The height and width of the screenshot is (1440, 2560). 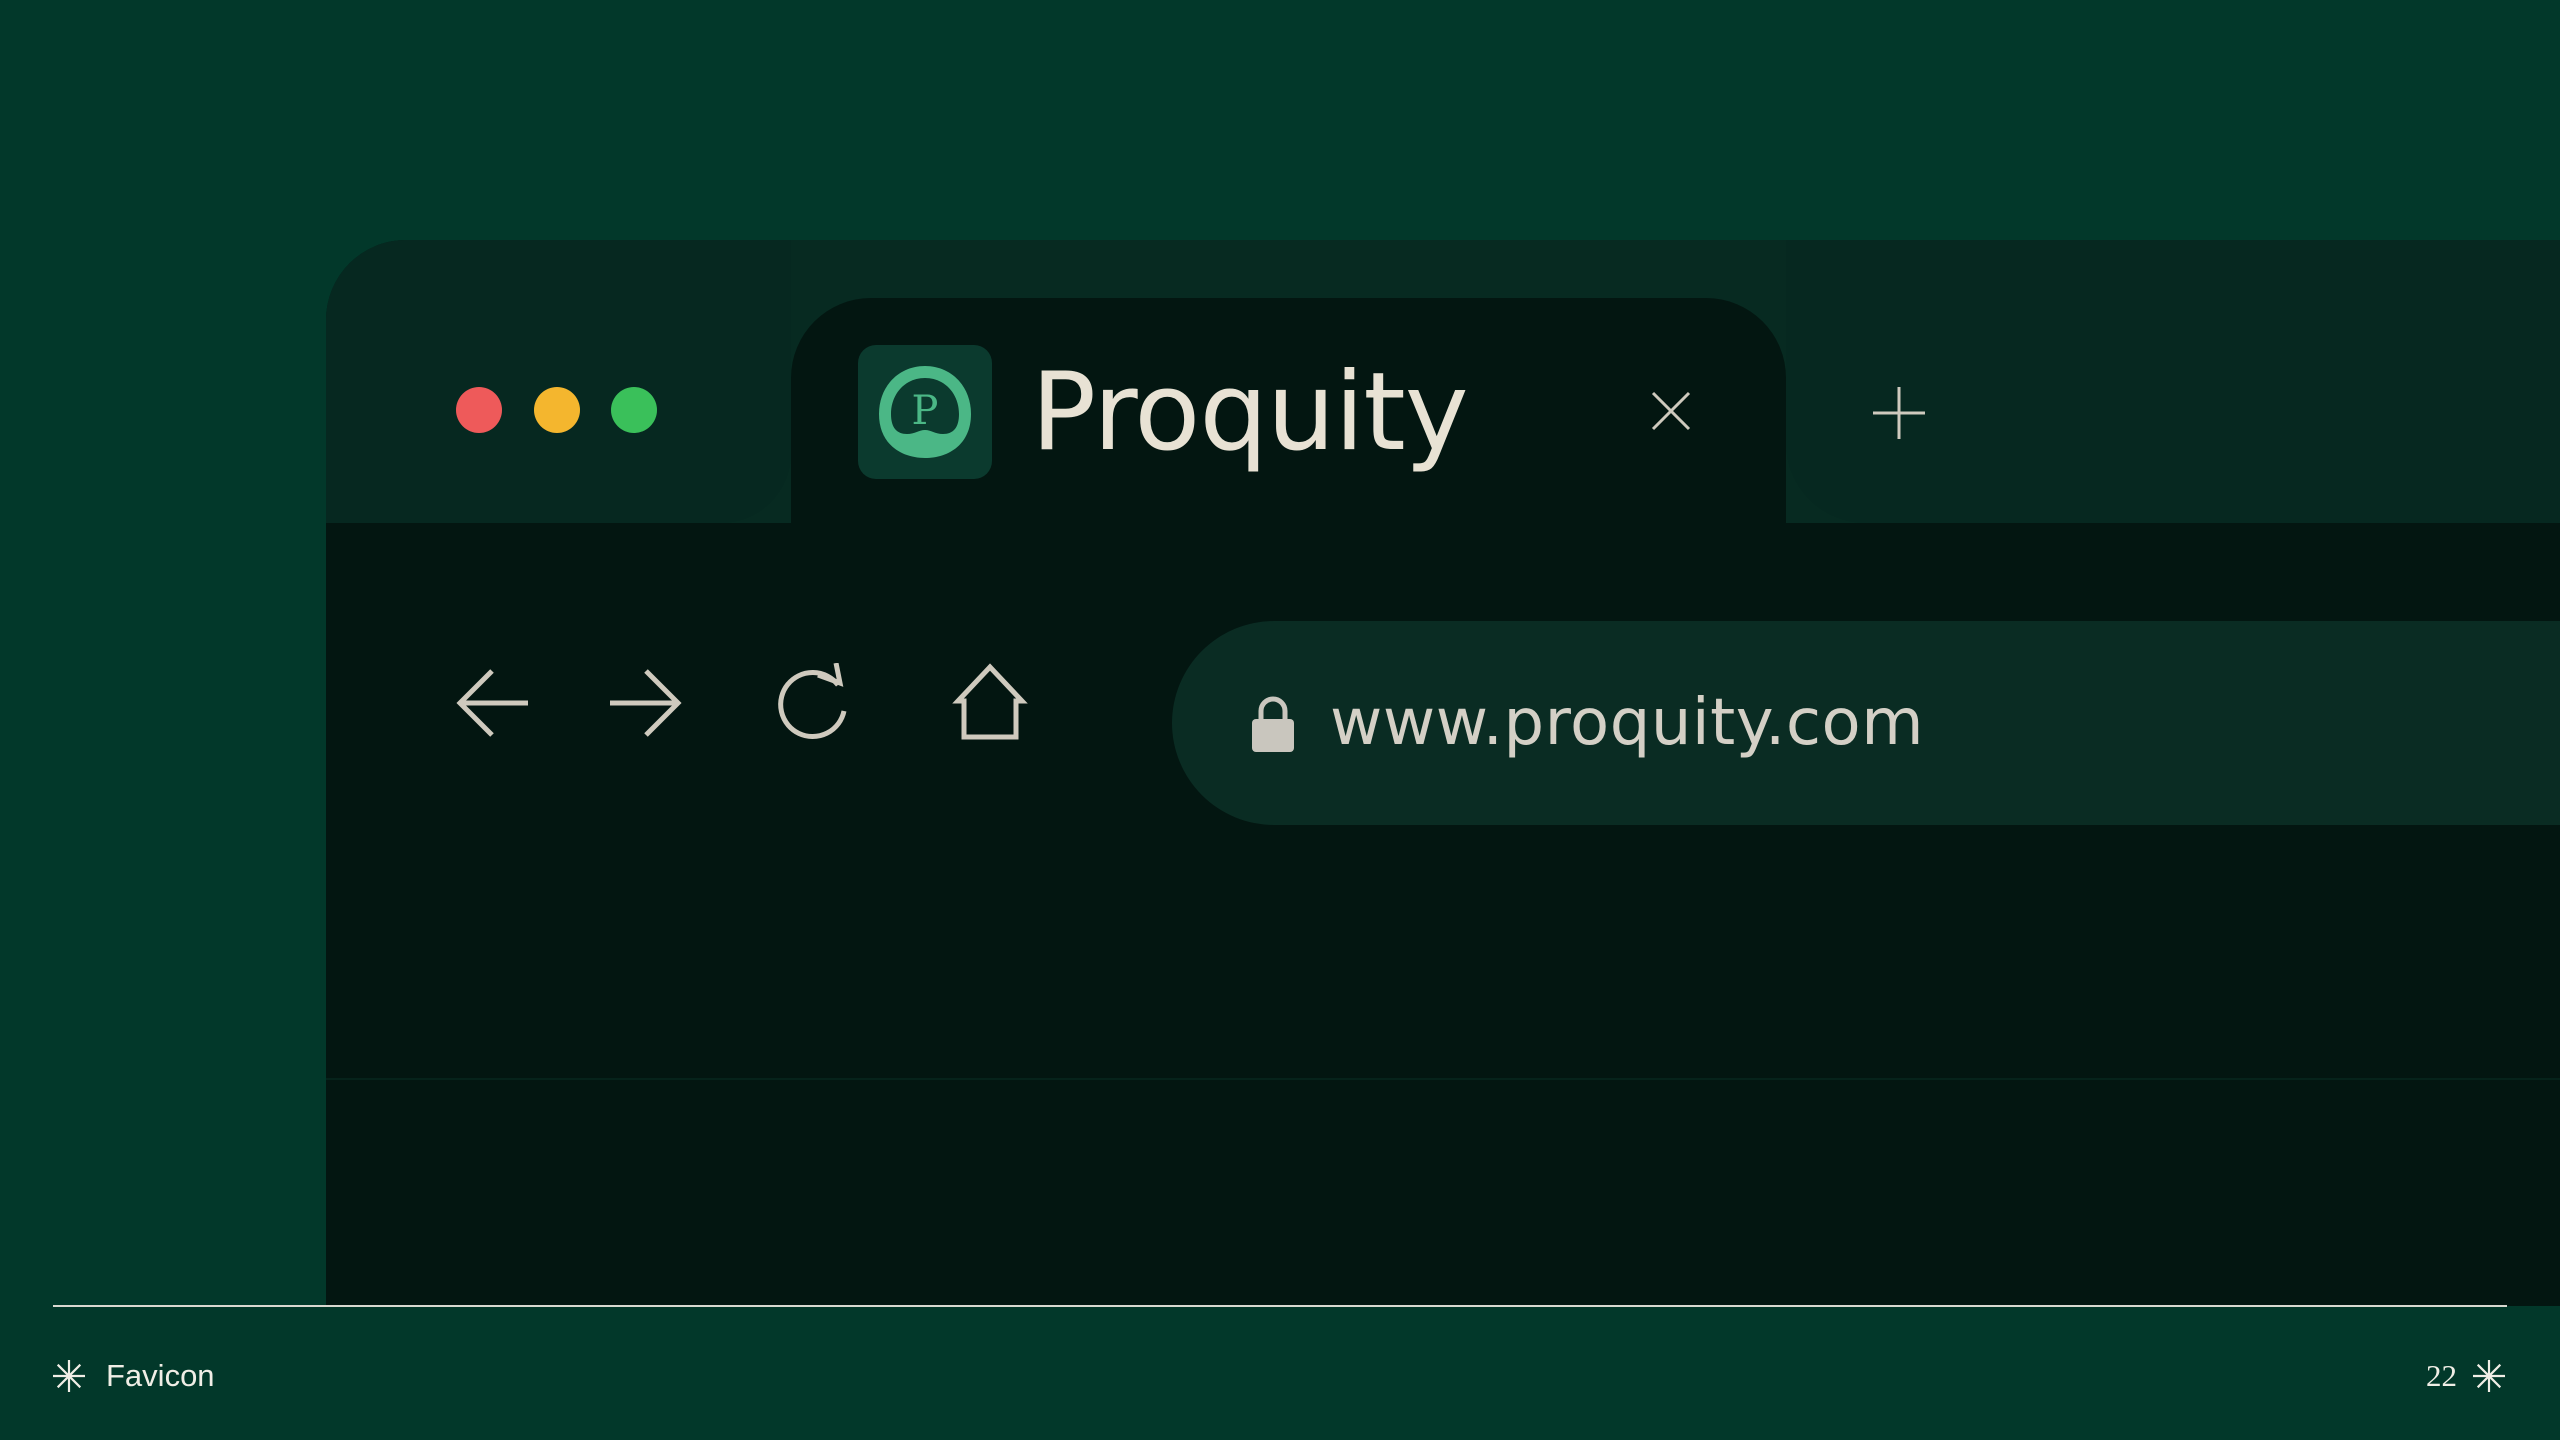 I want to click on toolbar-divider, so click(x=1443, y=1079).